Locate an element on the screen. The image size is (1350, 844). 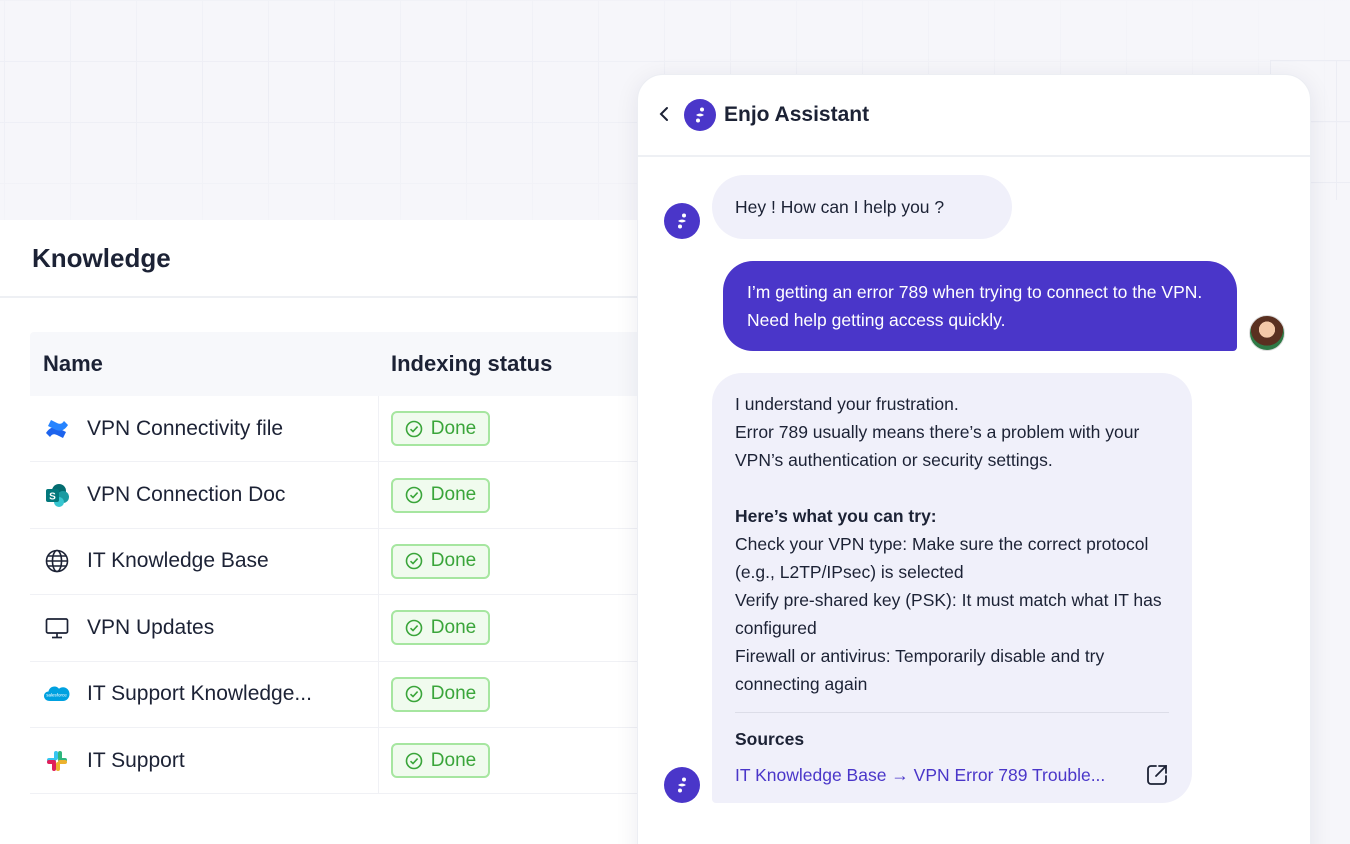
globe-icon is located at coordinates (57, 561).